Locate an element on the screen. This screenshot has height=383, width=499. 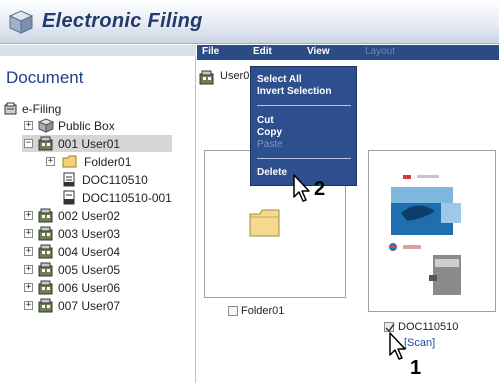
tree-item-public-box: + Public Box is located at coordinates (84, 126).